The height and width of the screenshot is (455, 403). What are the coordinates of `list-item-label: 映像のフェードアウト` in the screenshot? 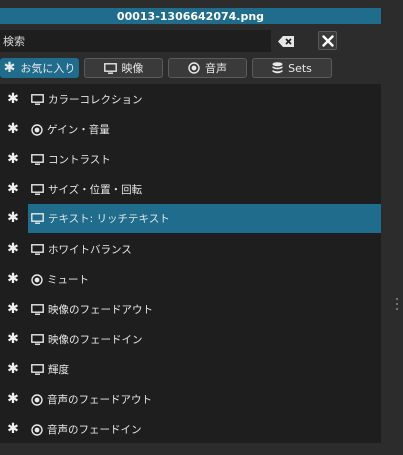 It's located at (100, 310).